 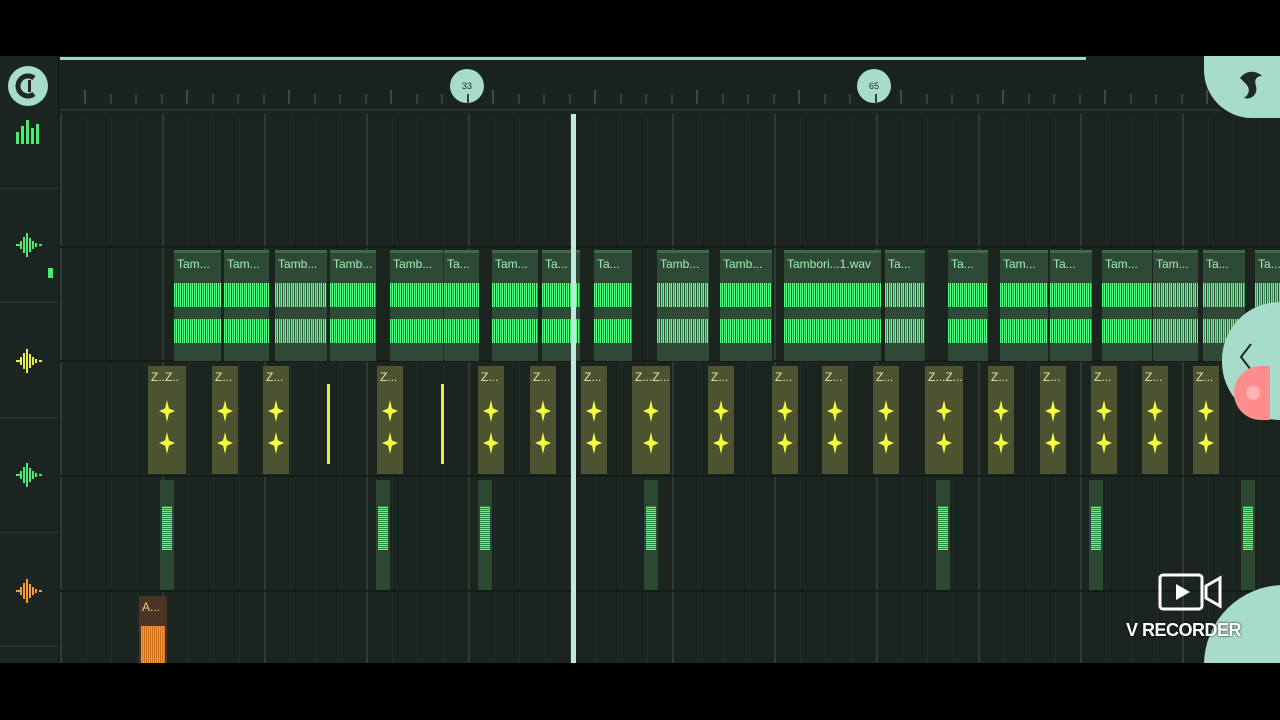 What do you see at coordinates (573, 58) in the screenshot?
I see `song-progress-line` at bounding box center [573, 58].